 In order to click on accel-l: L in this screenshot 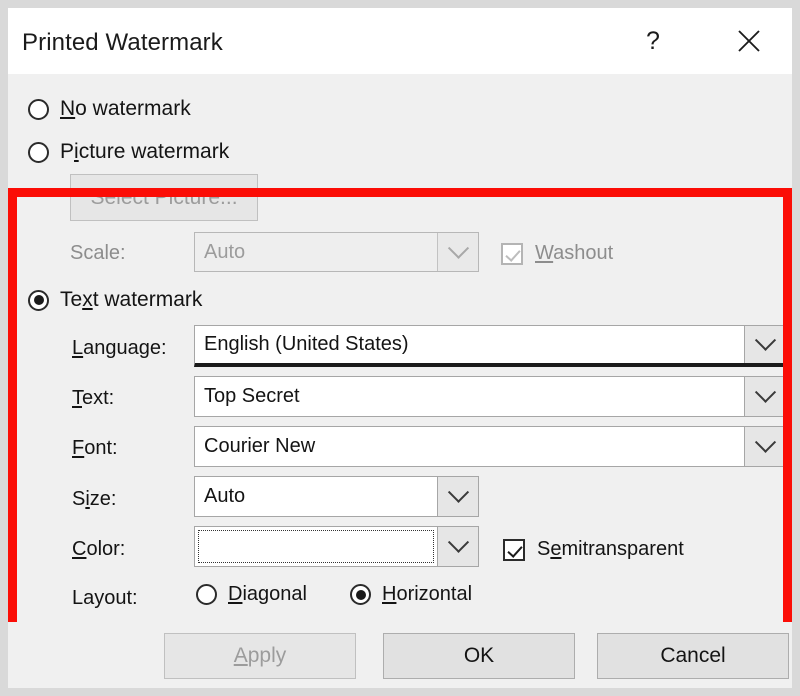, I will do `click(78, 348)`.